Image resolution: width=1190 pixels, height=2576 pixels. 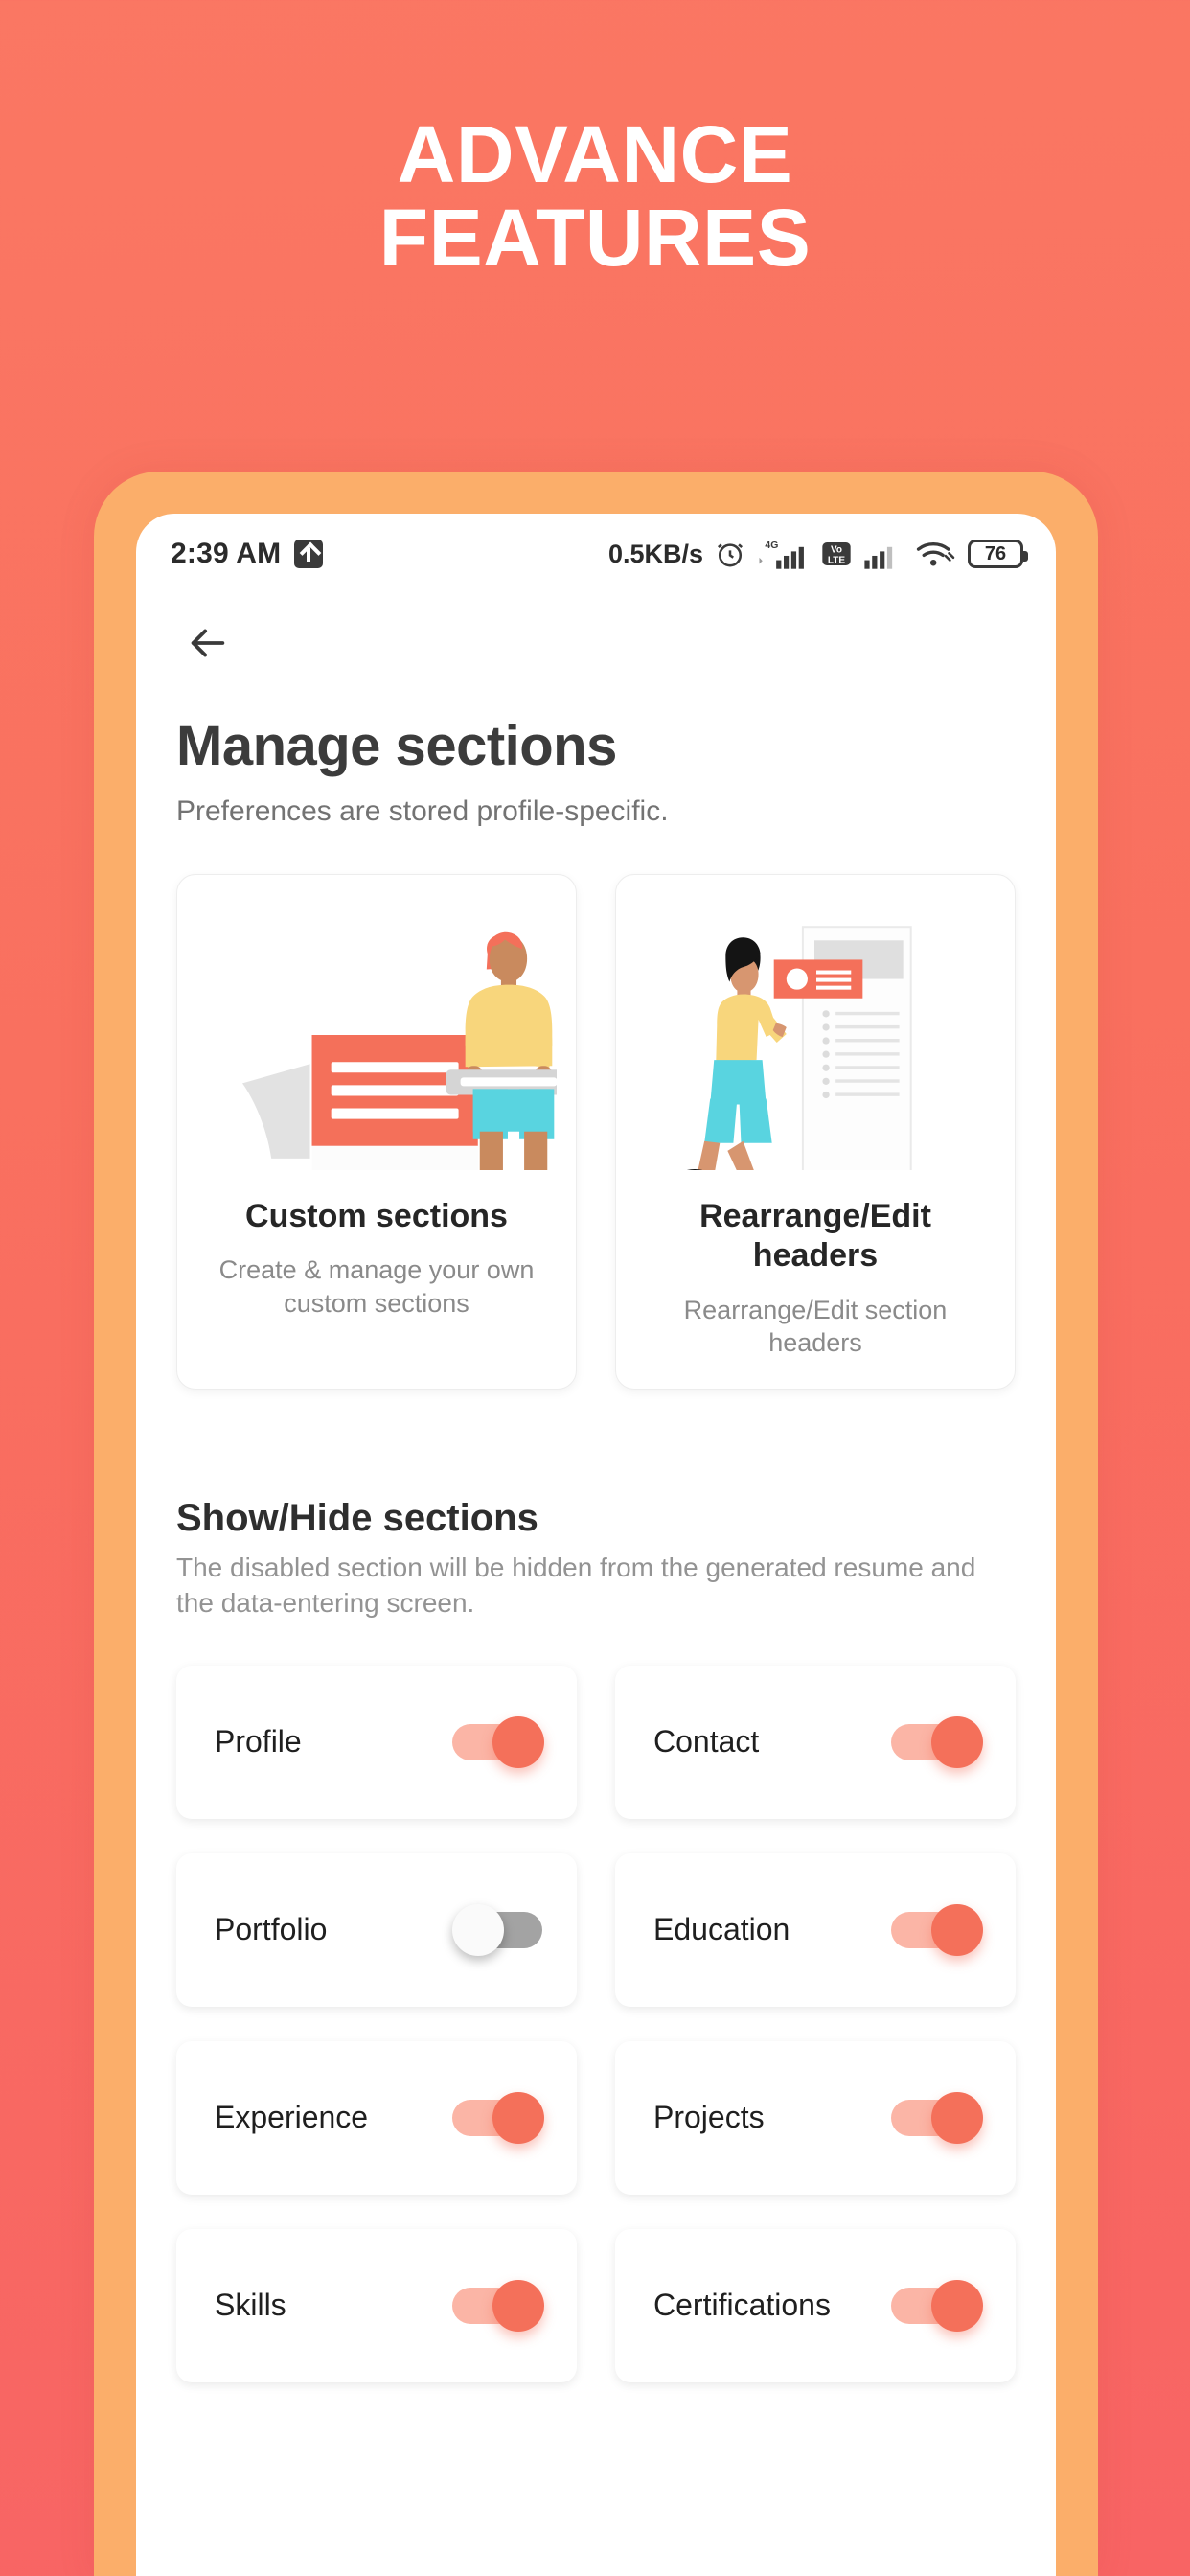 What do you see at coordinates (818, 554) in the screenshot?
I see `status-bar-right: 0.5KB/s 4G Vo LTE 76` at bounding box center [818, 554].